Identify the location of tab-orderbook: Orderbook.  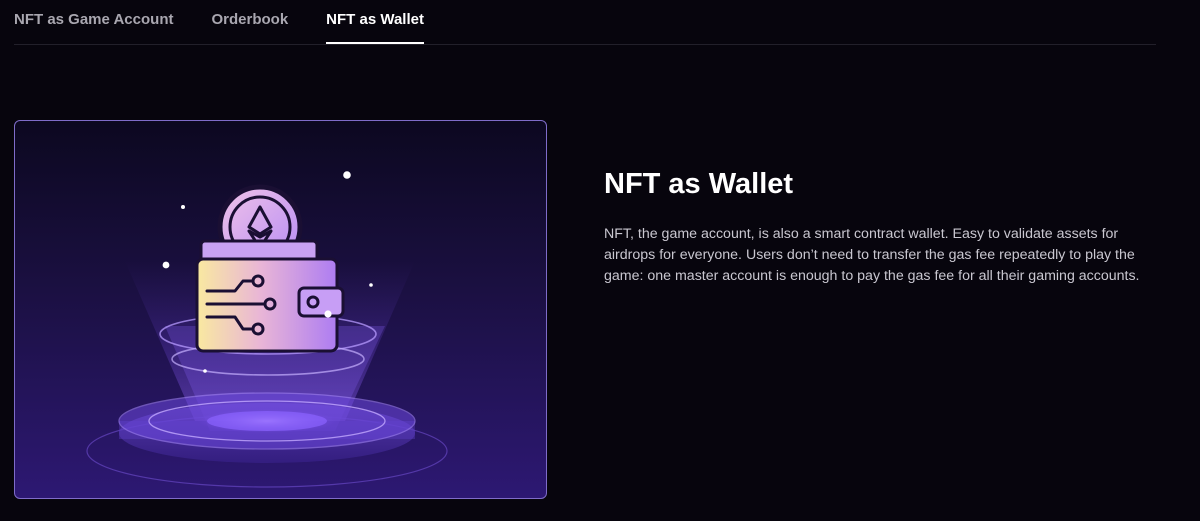
(249, 21).